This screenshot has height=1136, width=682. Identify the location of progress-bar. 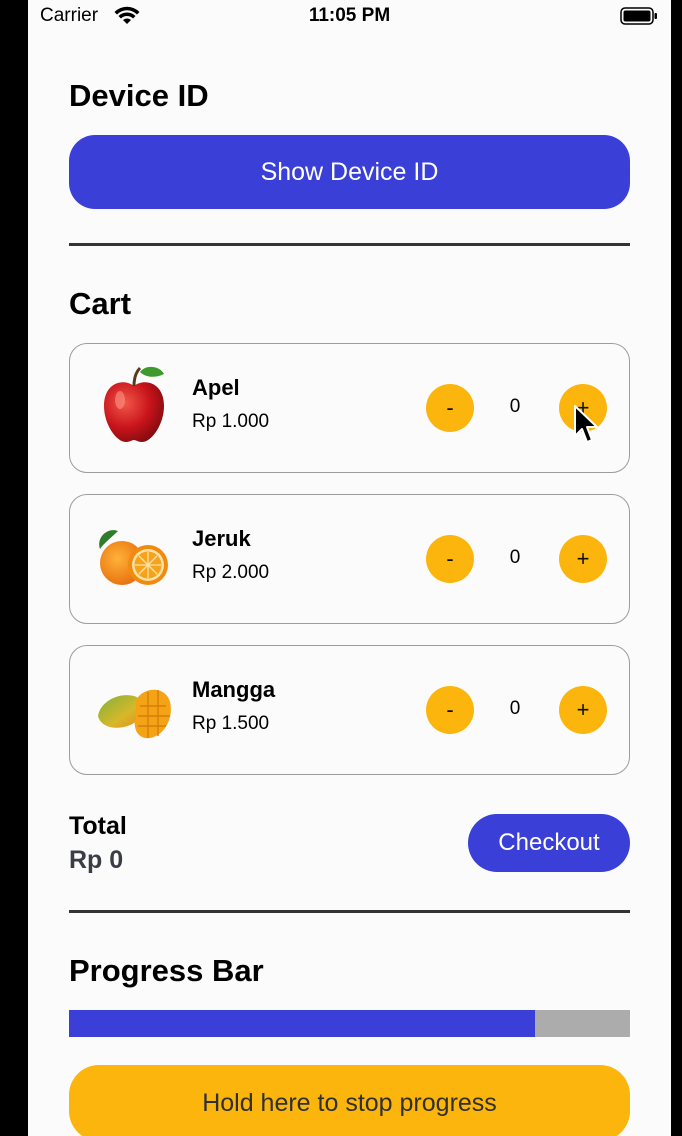
(349, 1023).